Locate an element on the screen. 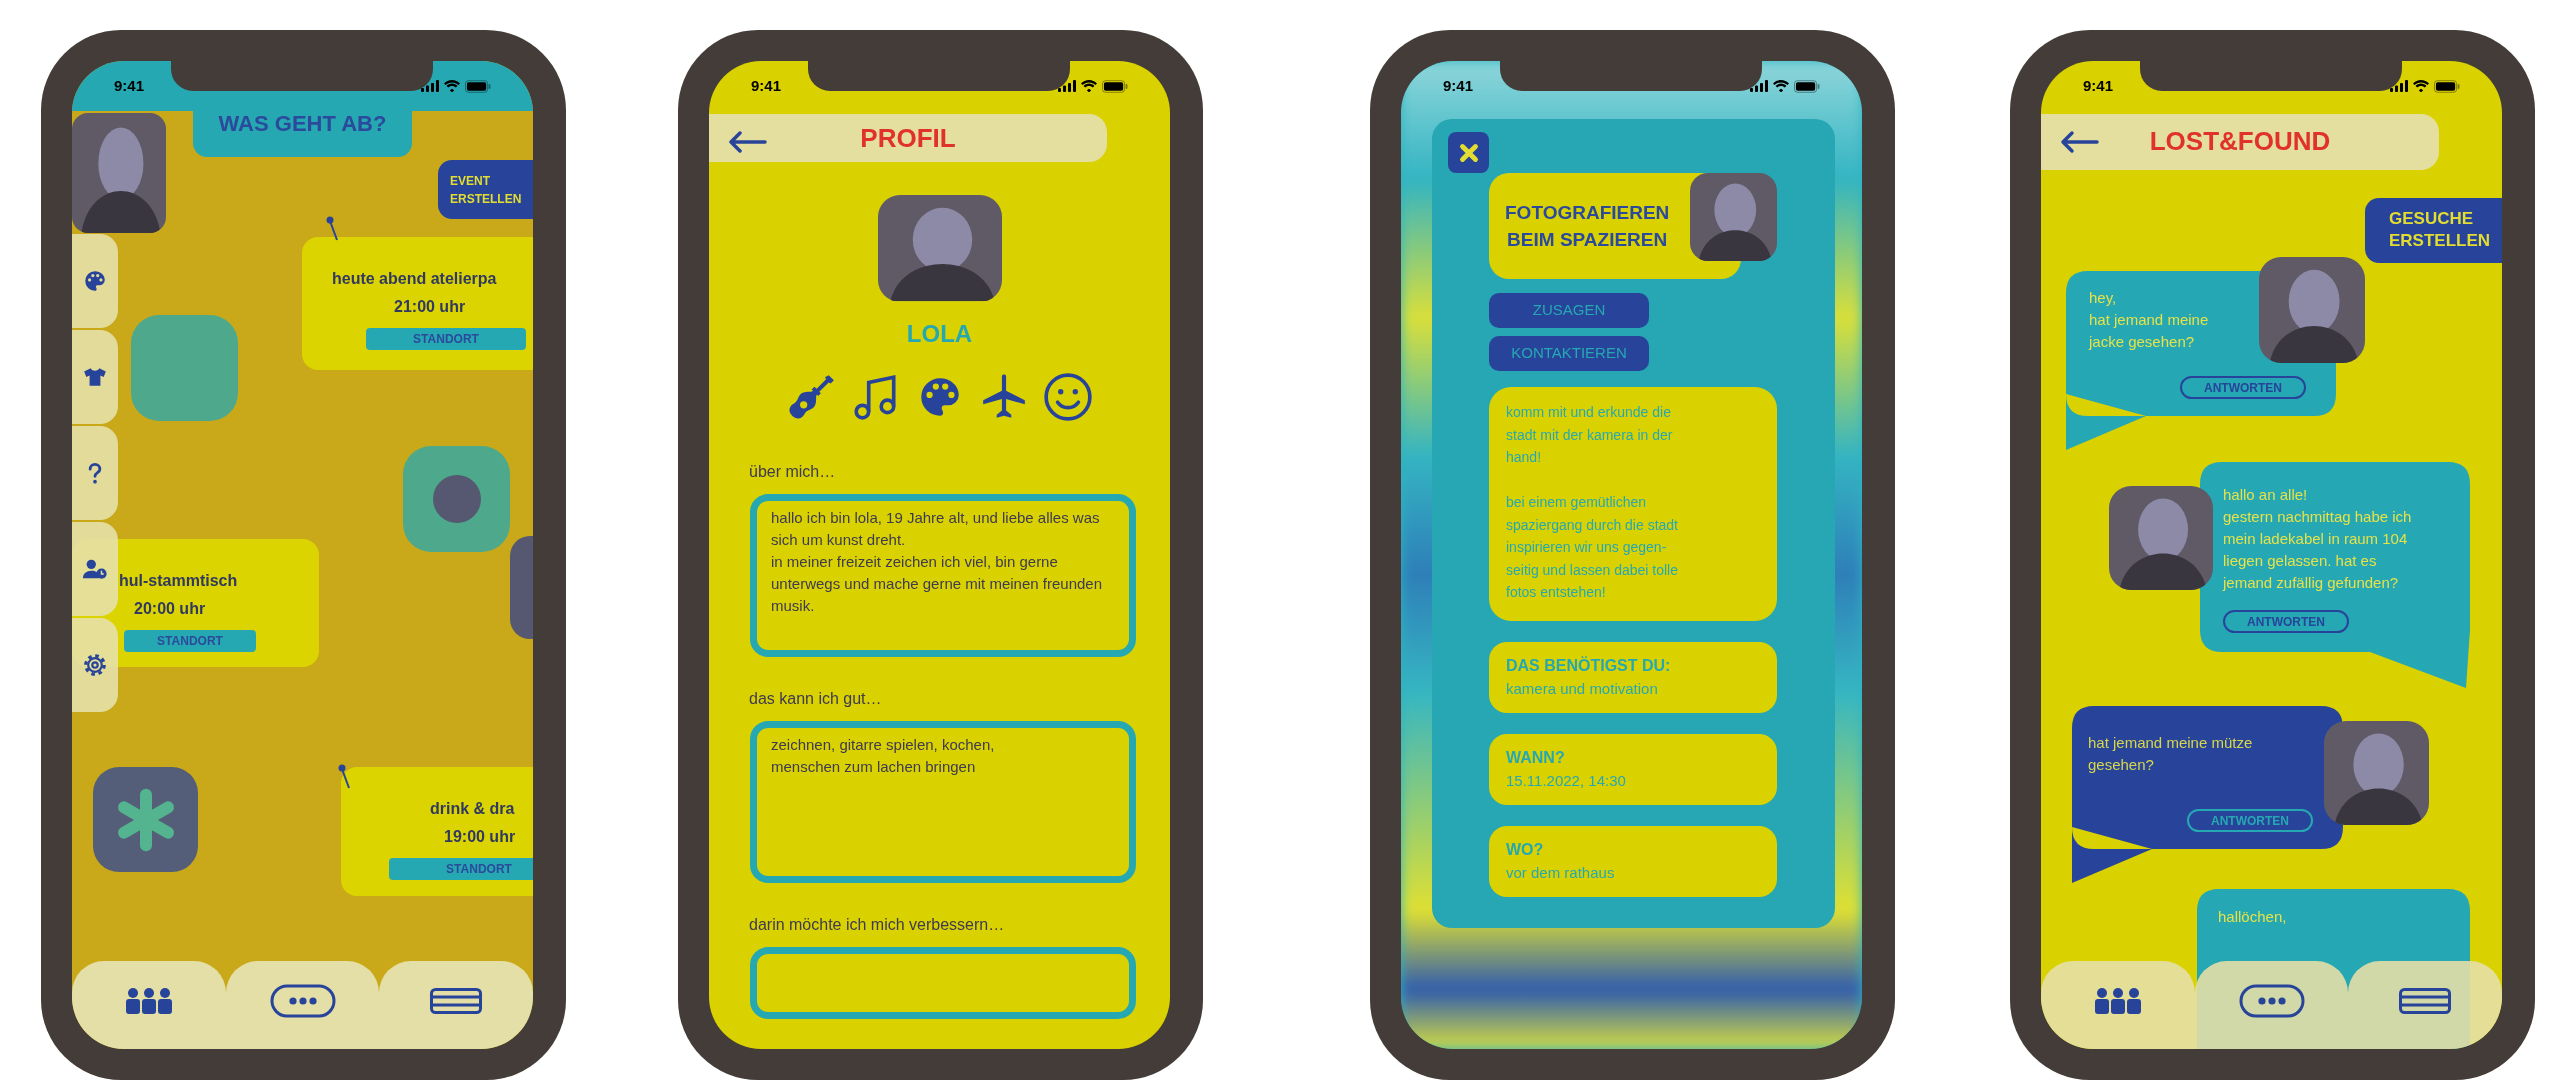 This screenshot has height=1080, width=2573. event-title: drink & dra is located at coordinates (472, 809).